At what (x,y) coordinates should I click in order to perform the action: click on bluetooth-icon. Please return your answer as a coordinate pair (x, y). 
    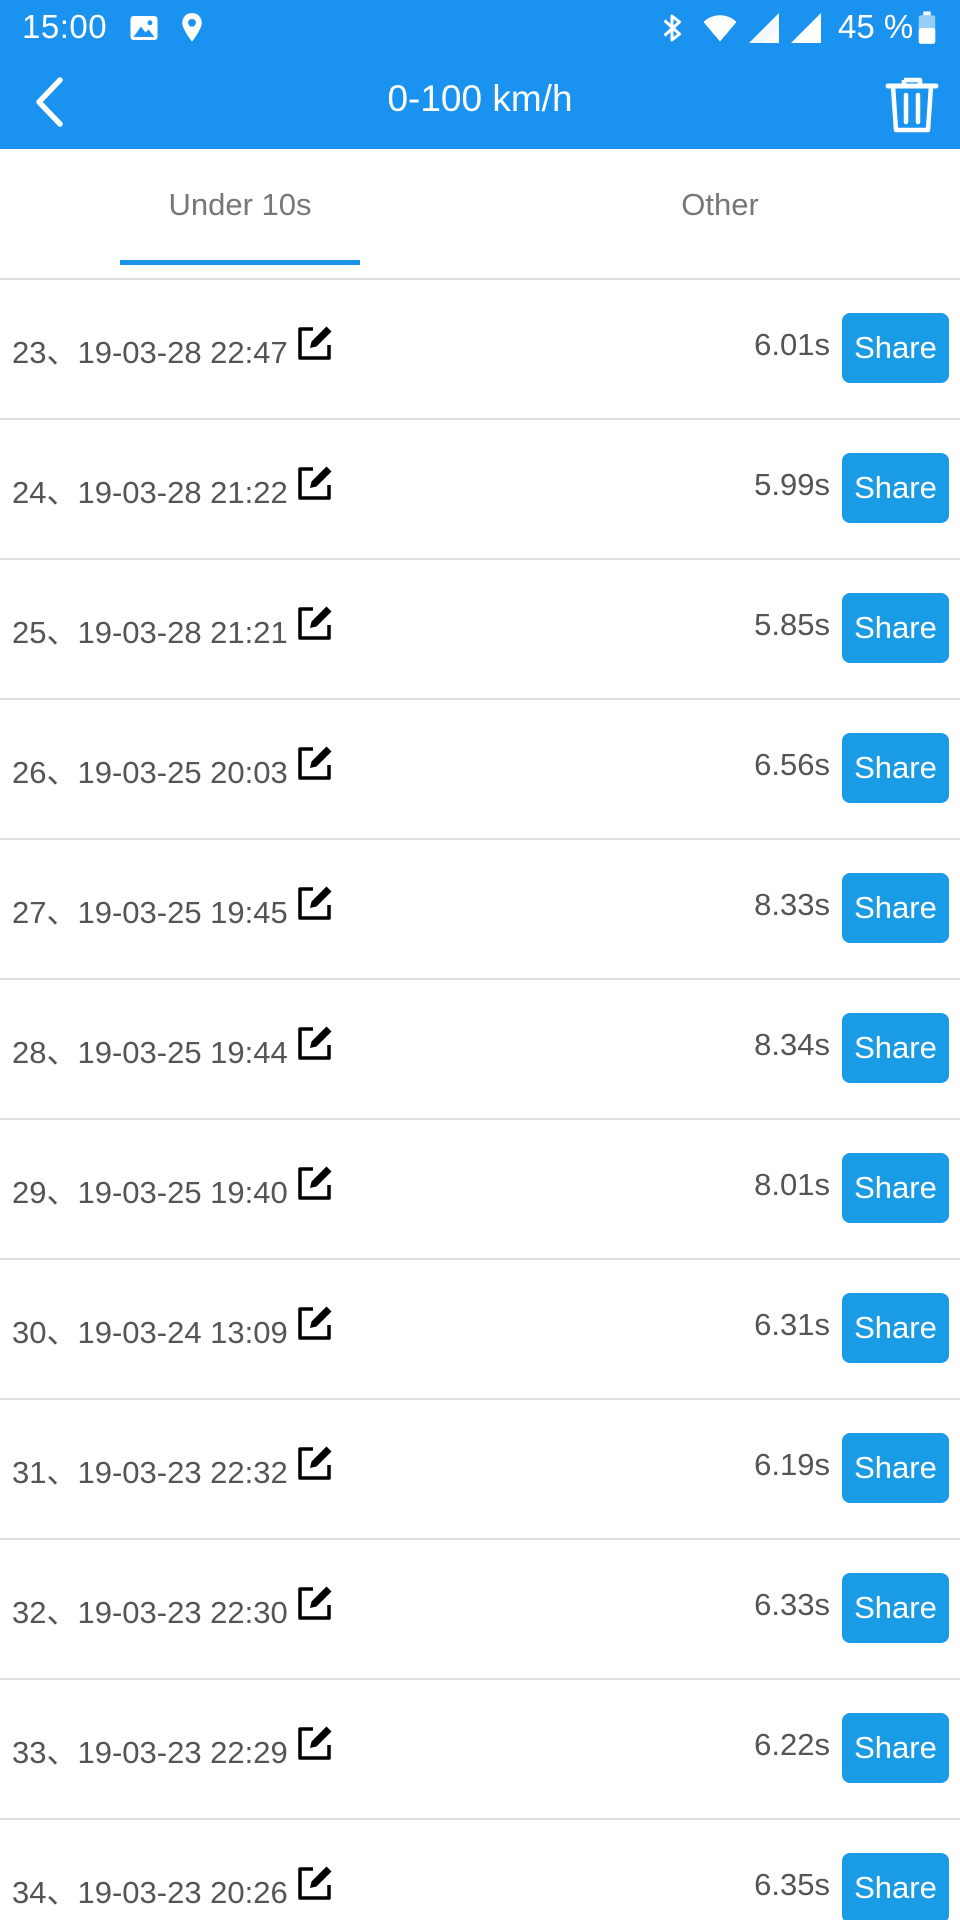
    Looking at the image, I should click on (672, 28).